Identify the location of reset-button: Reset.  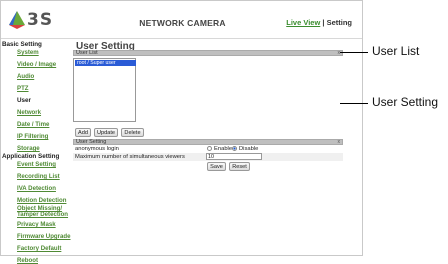
(239, 166).